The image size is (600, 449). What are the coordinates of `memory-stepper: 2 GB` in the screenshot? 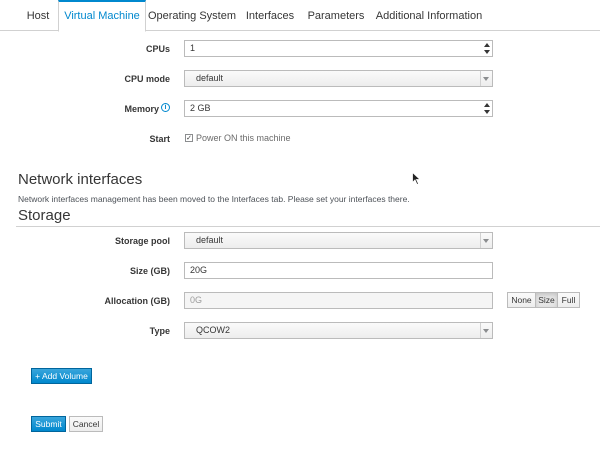 It's located at (338, 108).